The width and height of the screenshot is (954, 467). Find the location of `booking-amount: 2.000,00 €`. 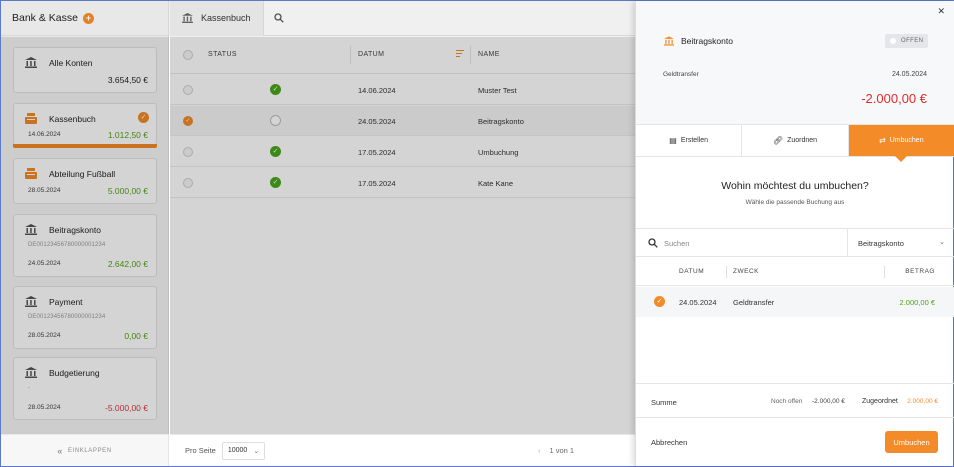

booking-amount: 2.000,00 € is located at coordinates (917, 302).